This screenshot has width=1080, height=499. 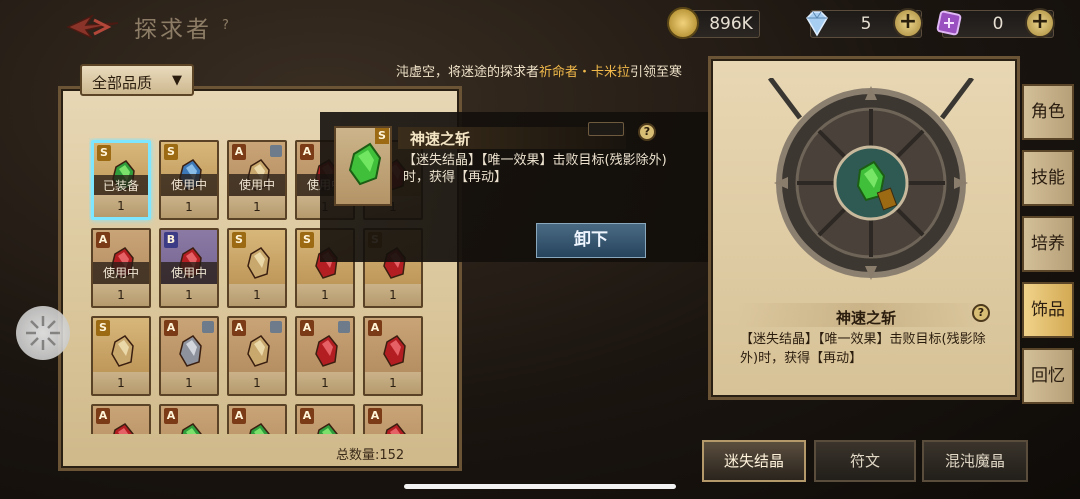 What do you see at coordinates (370, 455) in the screenshot?
I see `total-count: 总数量:152` at bounding box center [370, 455].